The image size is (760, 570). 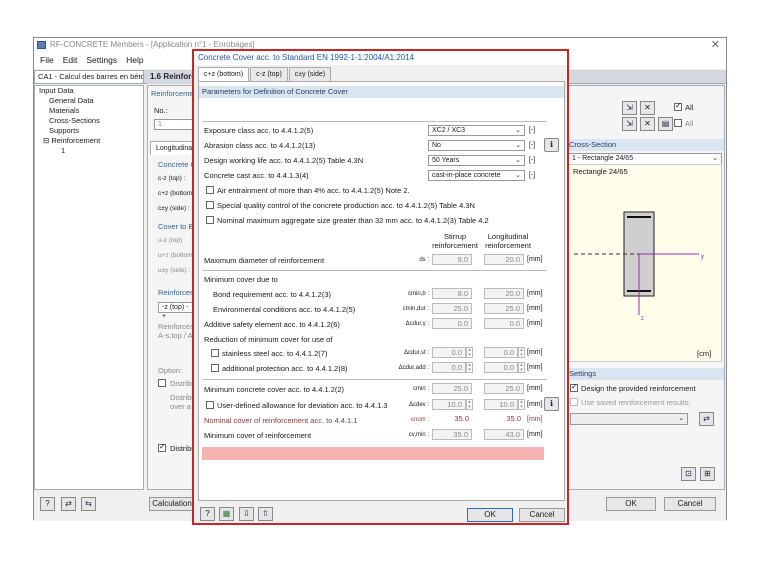 What do you see at coordinates (574, 387) in the screenshot?
I see `design-provided-checkbox: ✓` at bounding box center [574, 387].